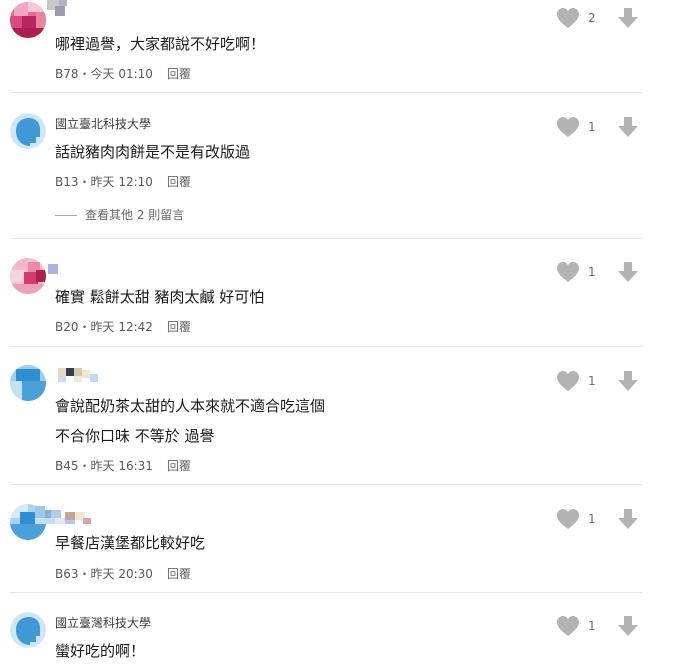 This screenshot has width=696, height=666. I want to click on more-replies-label: 查看其他 2 則留言, so click(134, 215).